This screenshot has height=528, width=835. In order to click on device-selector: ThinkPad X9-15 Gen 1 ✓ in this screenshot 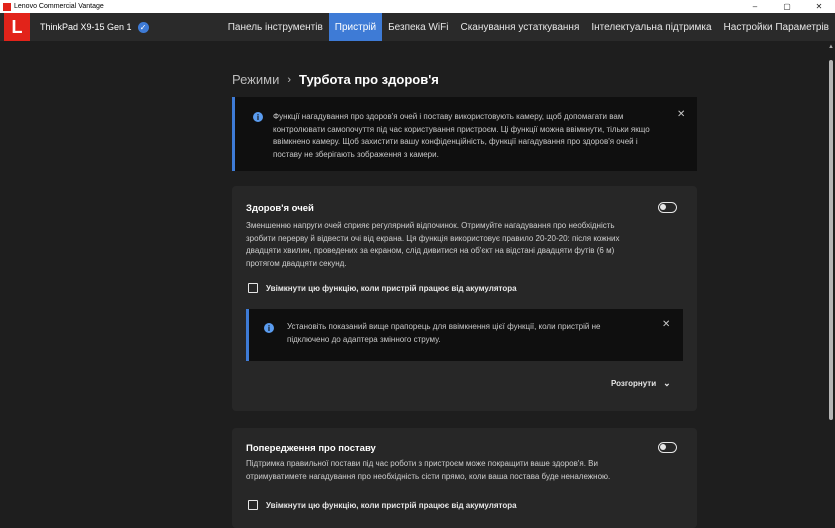, I will do `click(94, 27)`.